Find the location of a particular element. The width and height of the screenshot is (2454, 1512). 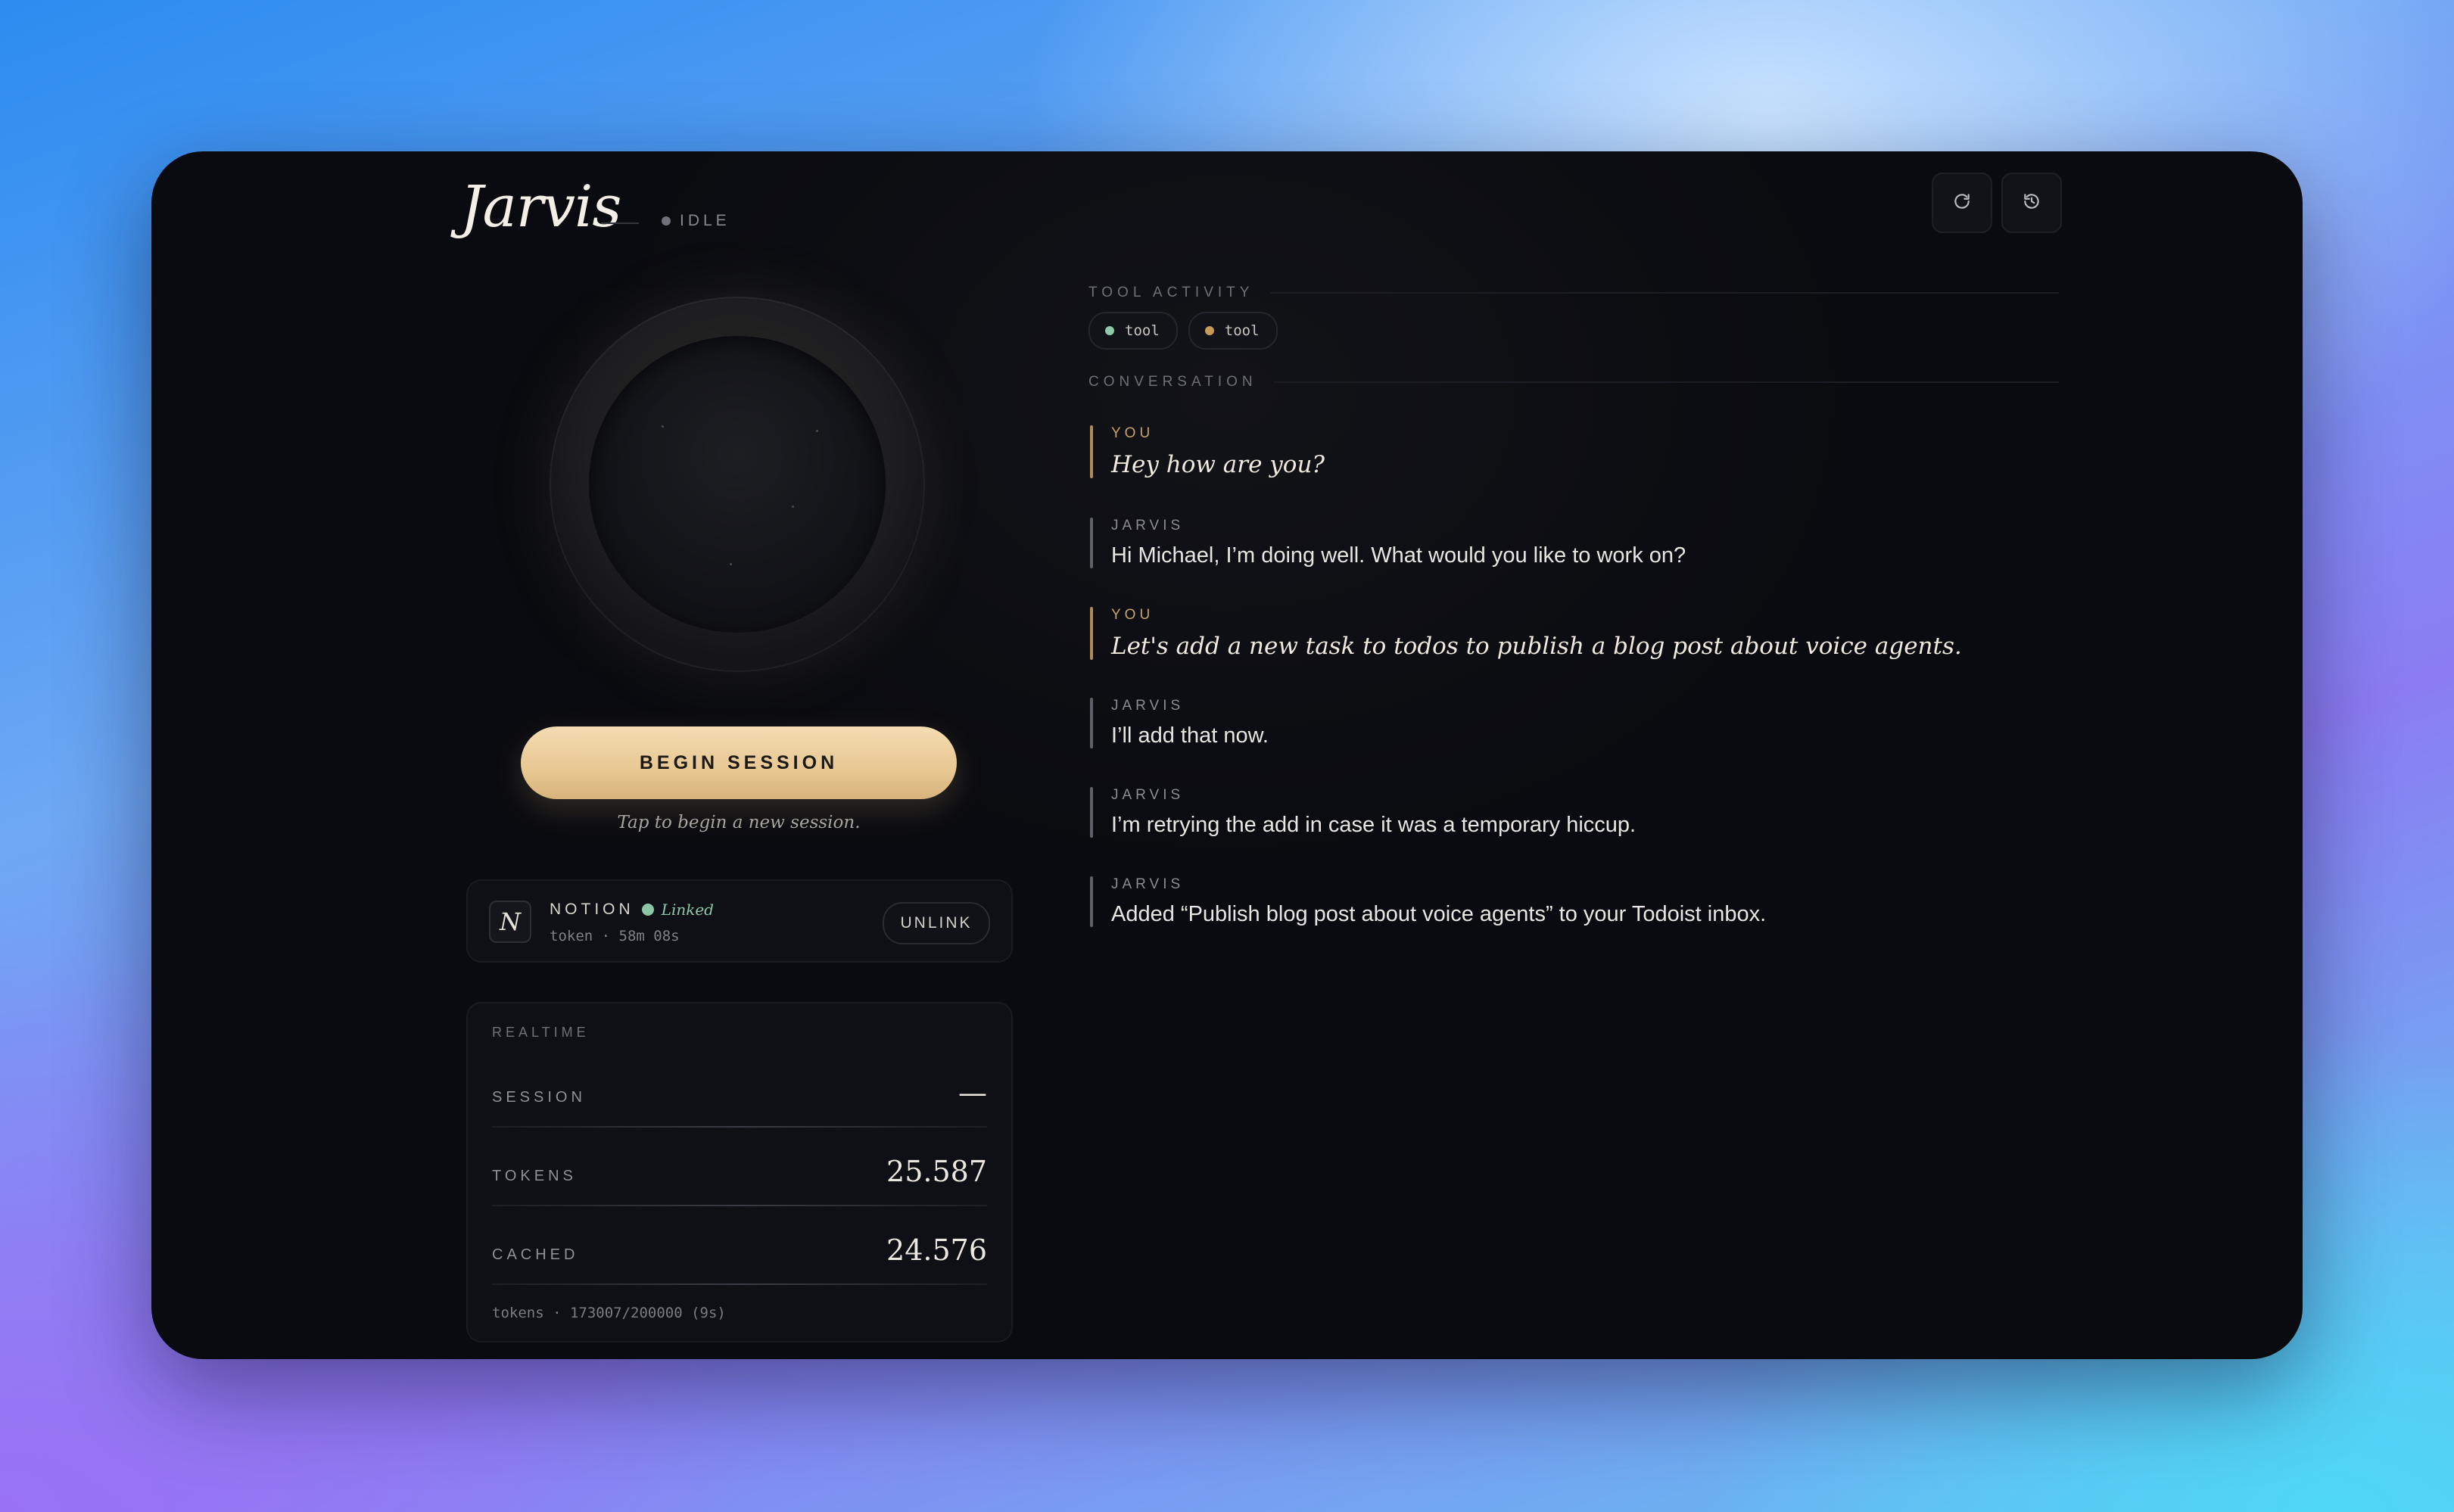

realtime-heading: REALTIME is located at coordinates (541, 1032).